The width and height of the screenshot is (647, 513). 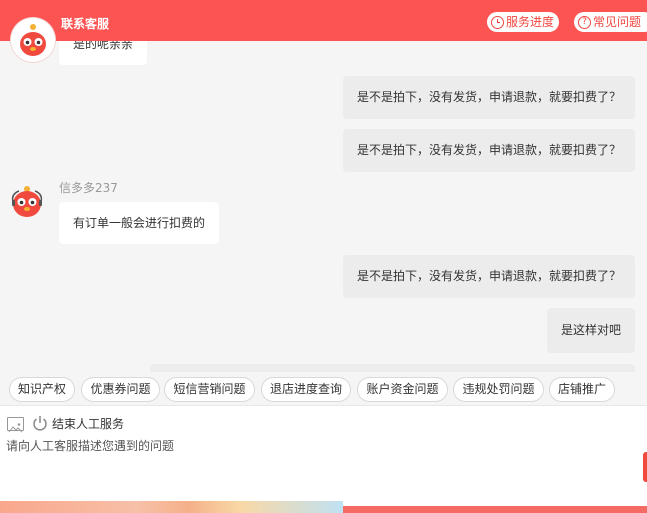 What do you see at coordinates (617, 22) in the screenshot?
I see `faq-label: 常见问题` at bounding box center [617, 22].